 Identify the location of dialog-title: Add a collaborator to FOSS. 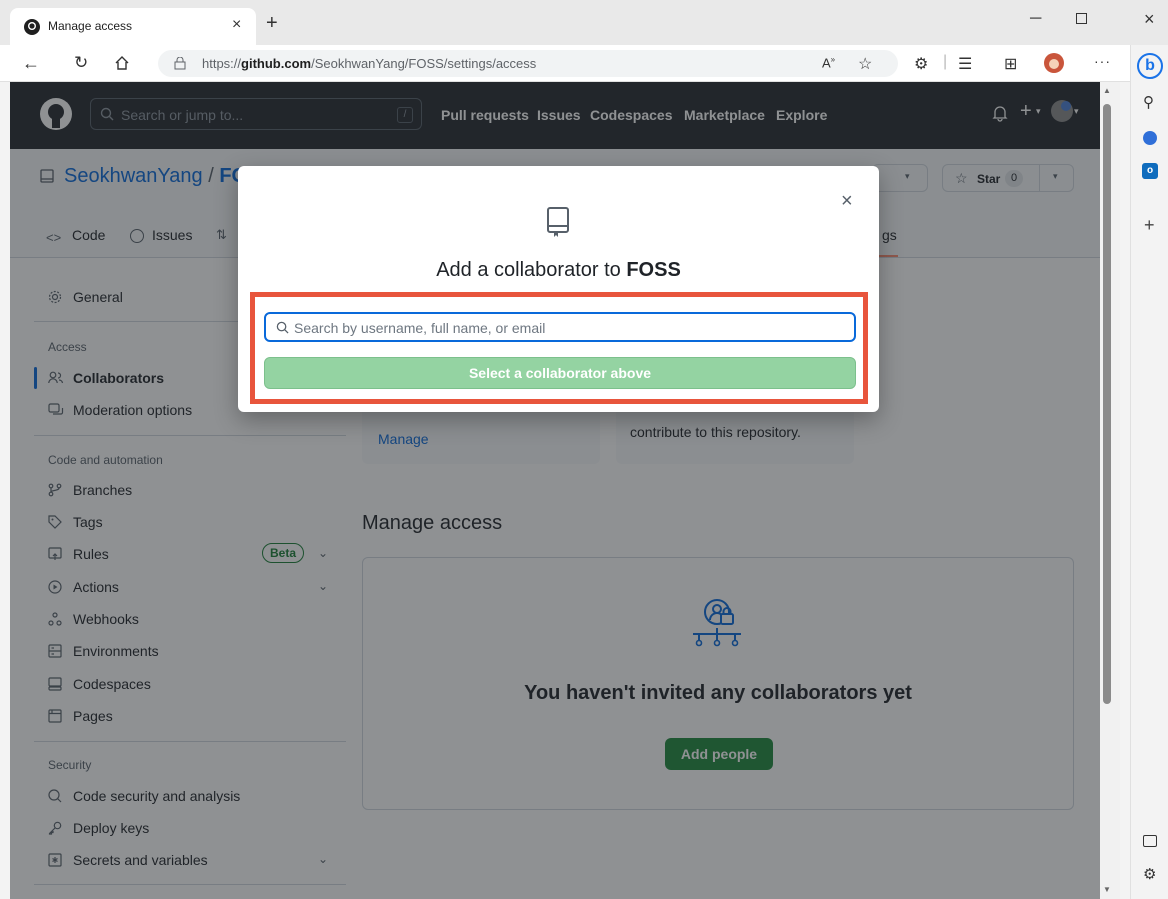
(558, 270).